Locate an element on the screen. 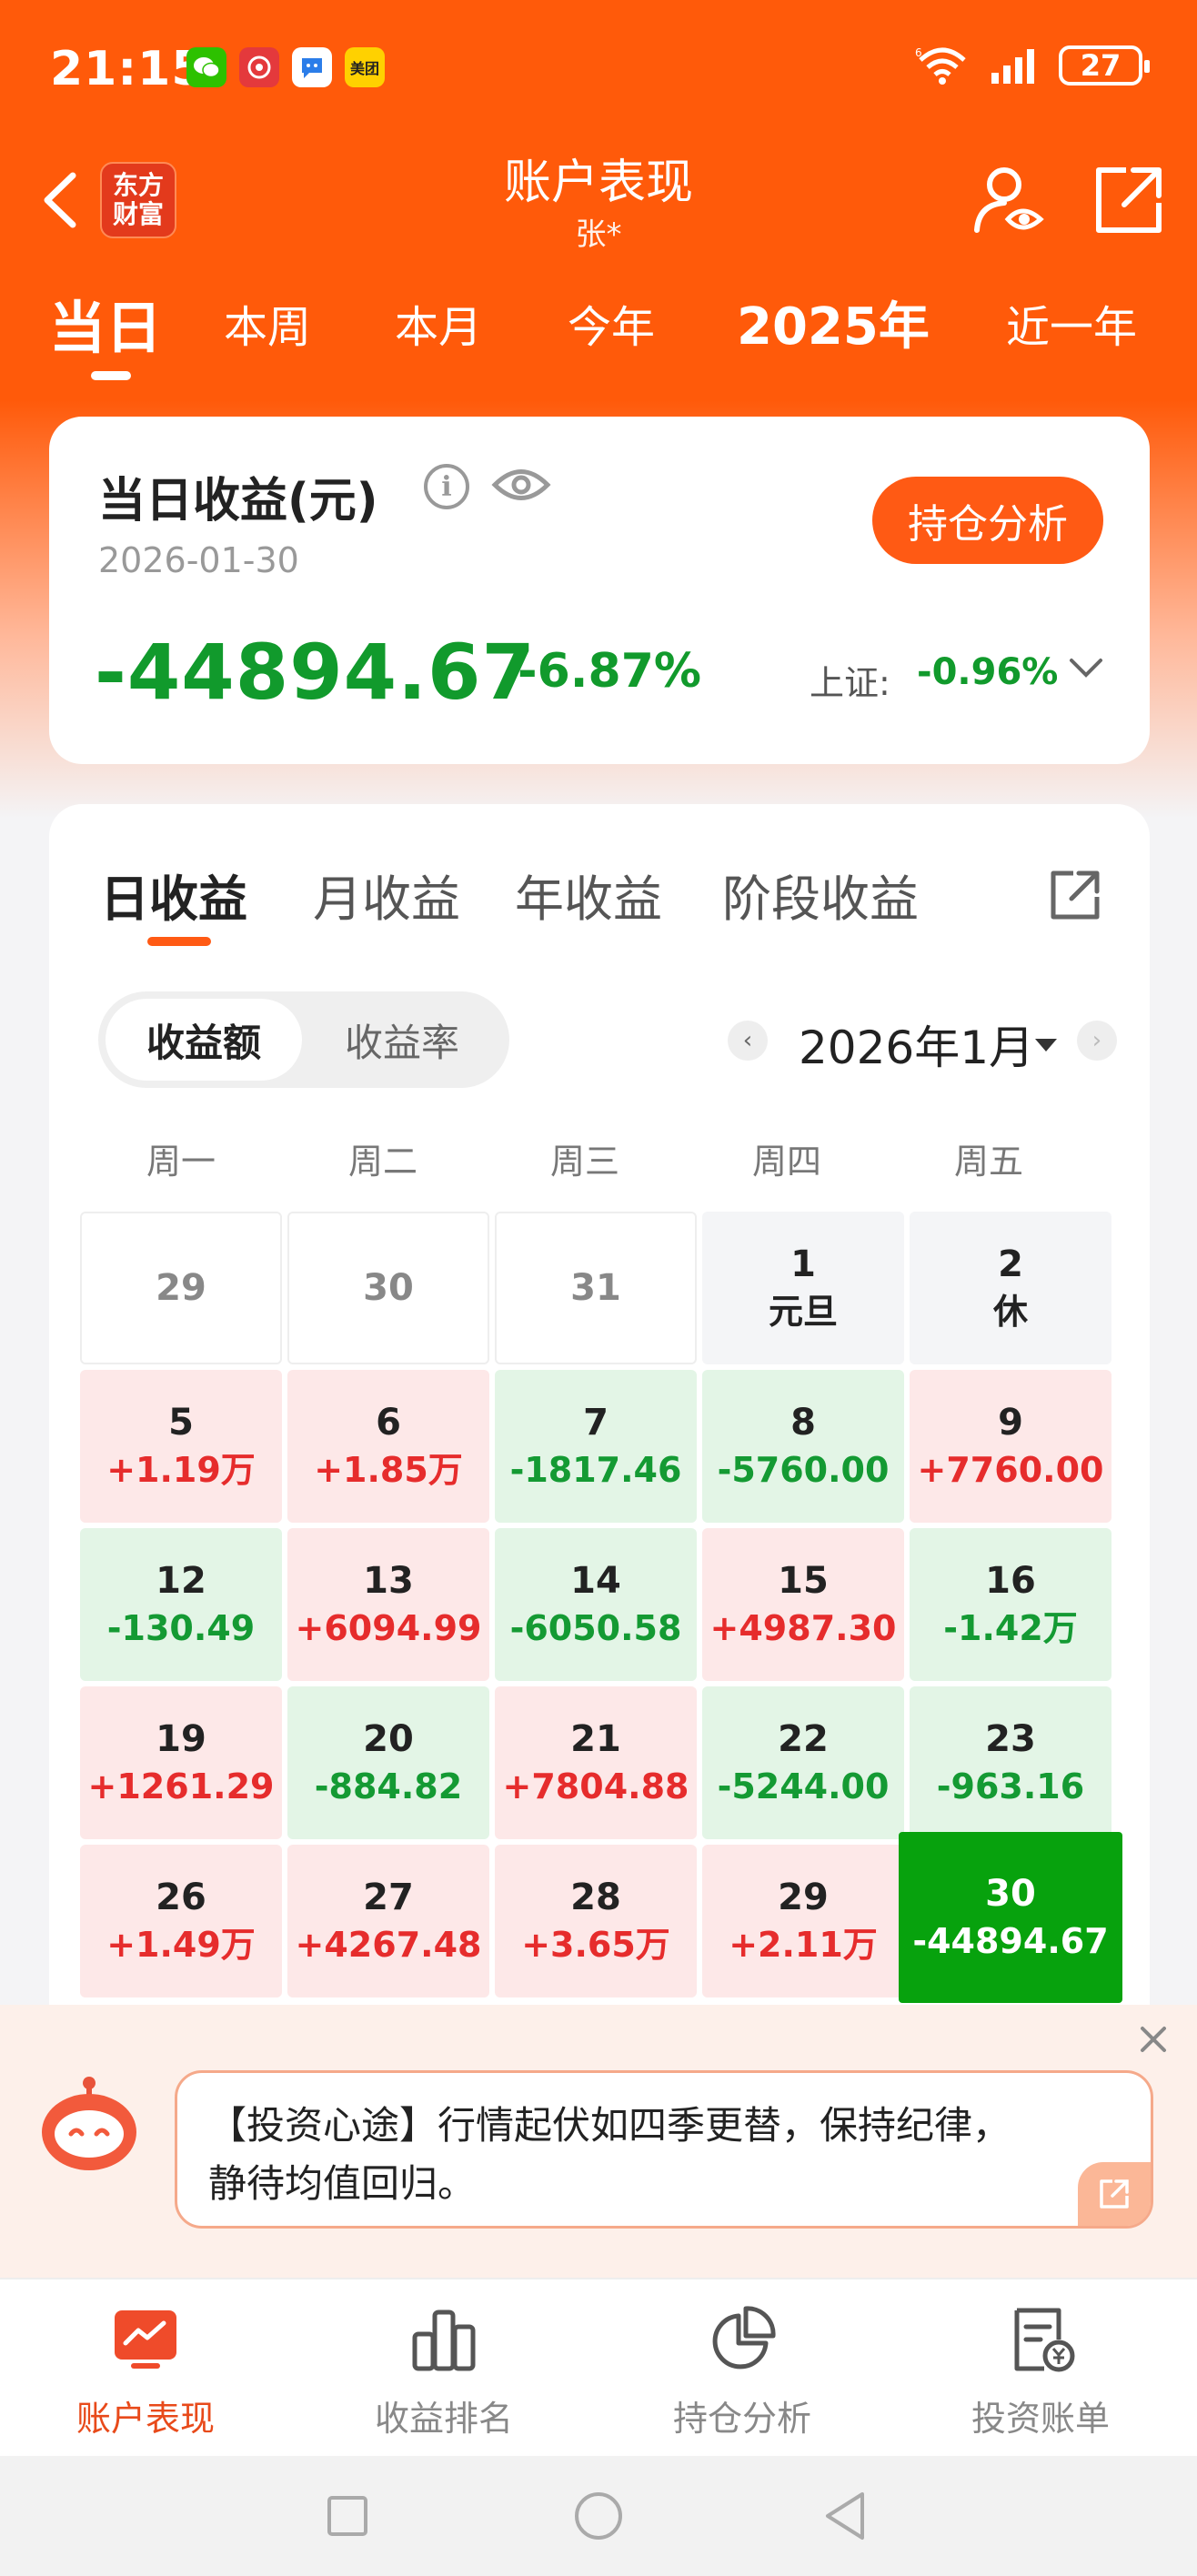 The height and width of the screenshot is (2576, 1197). tab-yearly-profit: 年收益 is located at coordinates (588, 895).